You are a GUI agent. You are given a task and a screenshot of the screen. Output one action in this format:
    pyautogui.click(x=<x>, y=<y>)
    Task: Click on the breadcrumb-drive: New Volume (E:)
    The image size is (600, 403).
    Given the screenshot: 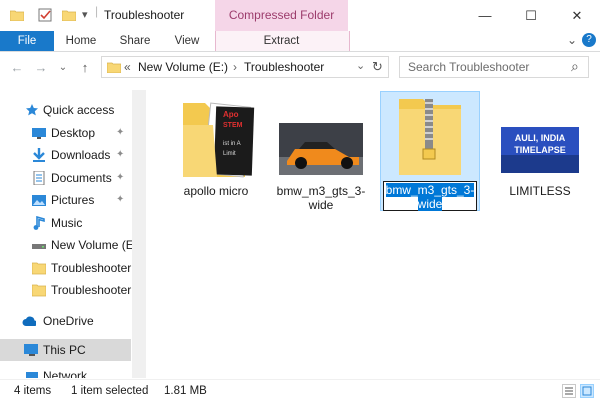 What is the action you would take?
    pyautogui.click(x=183, y=67)
    